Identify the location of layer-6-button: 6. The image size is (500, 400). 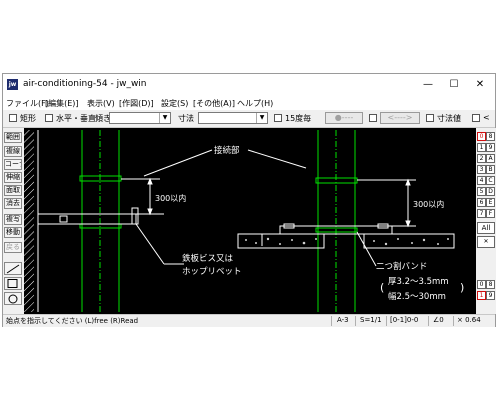
(481, 202).